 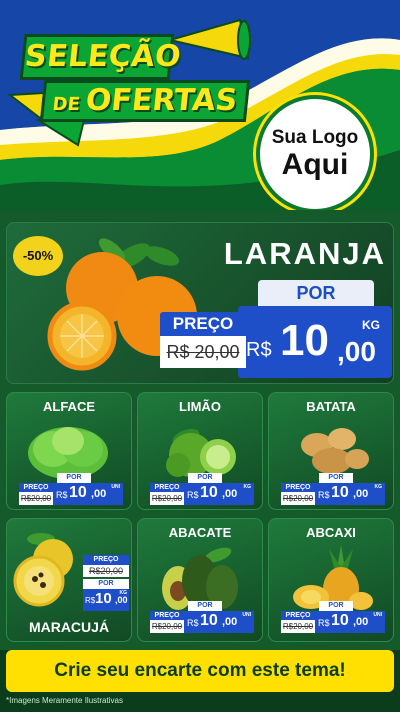 What do you see at coordinates (38, 256) in the screenshot?
I see `discount-badge: -50%` at bounding box center [38, 256].